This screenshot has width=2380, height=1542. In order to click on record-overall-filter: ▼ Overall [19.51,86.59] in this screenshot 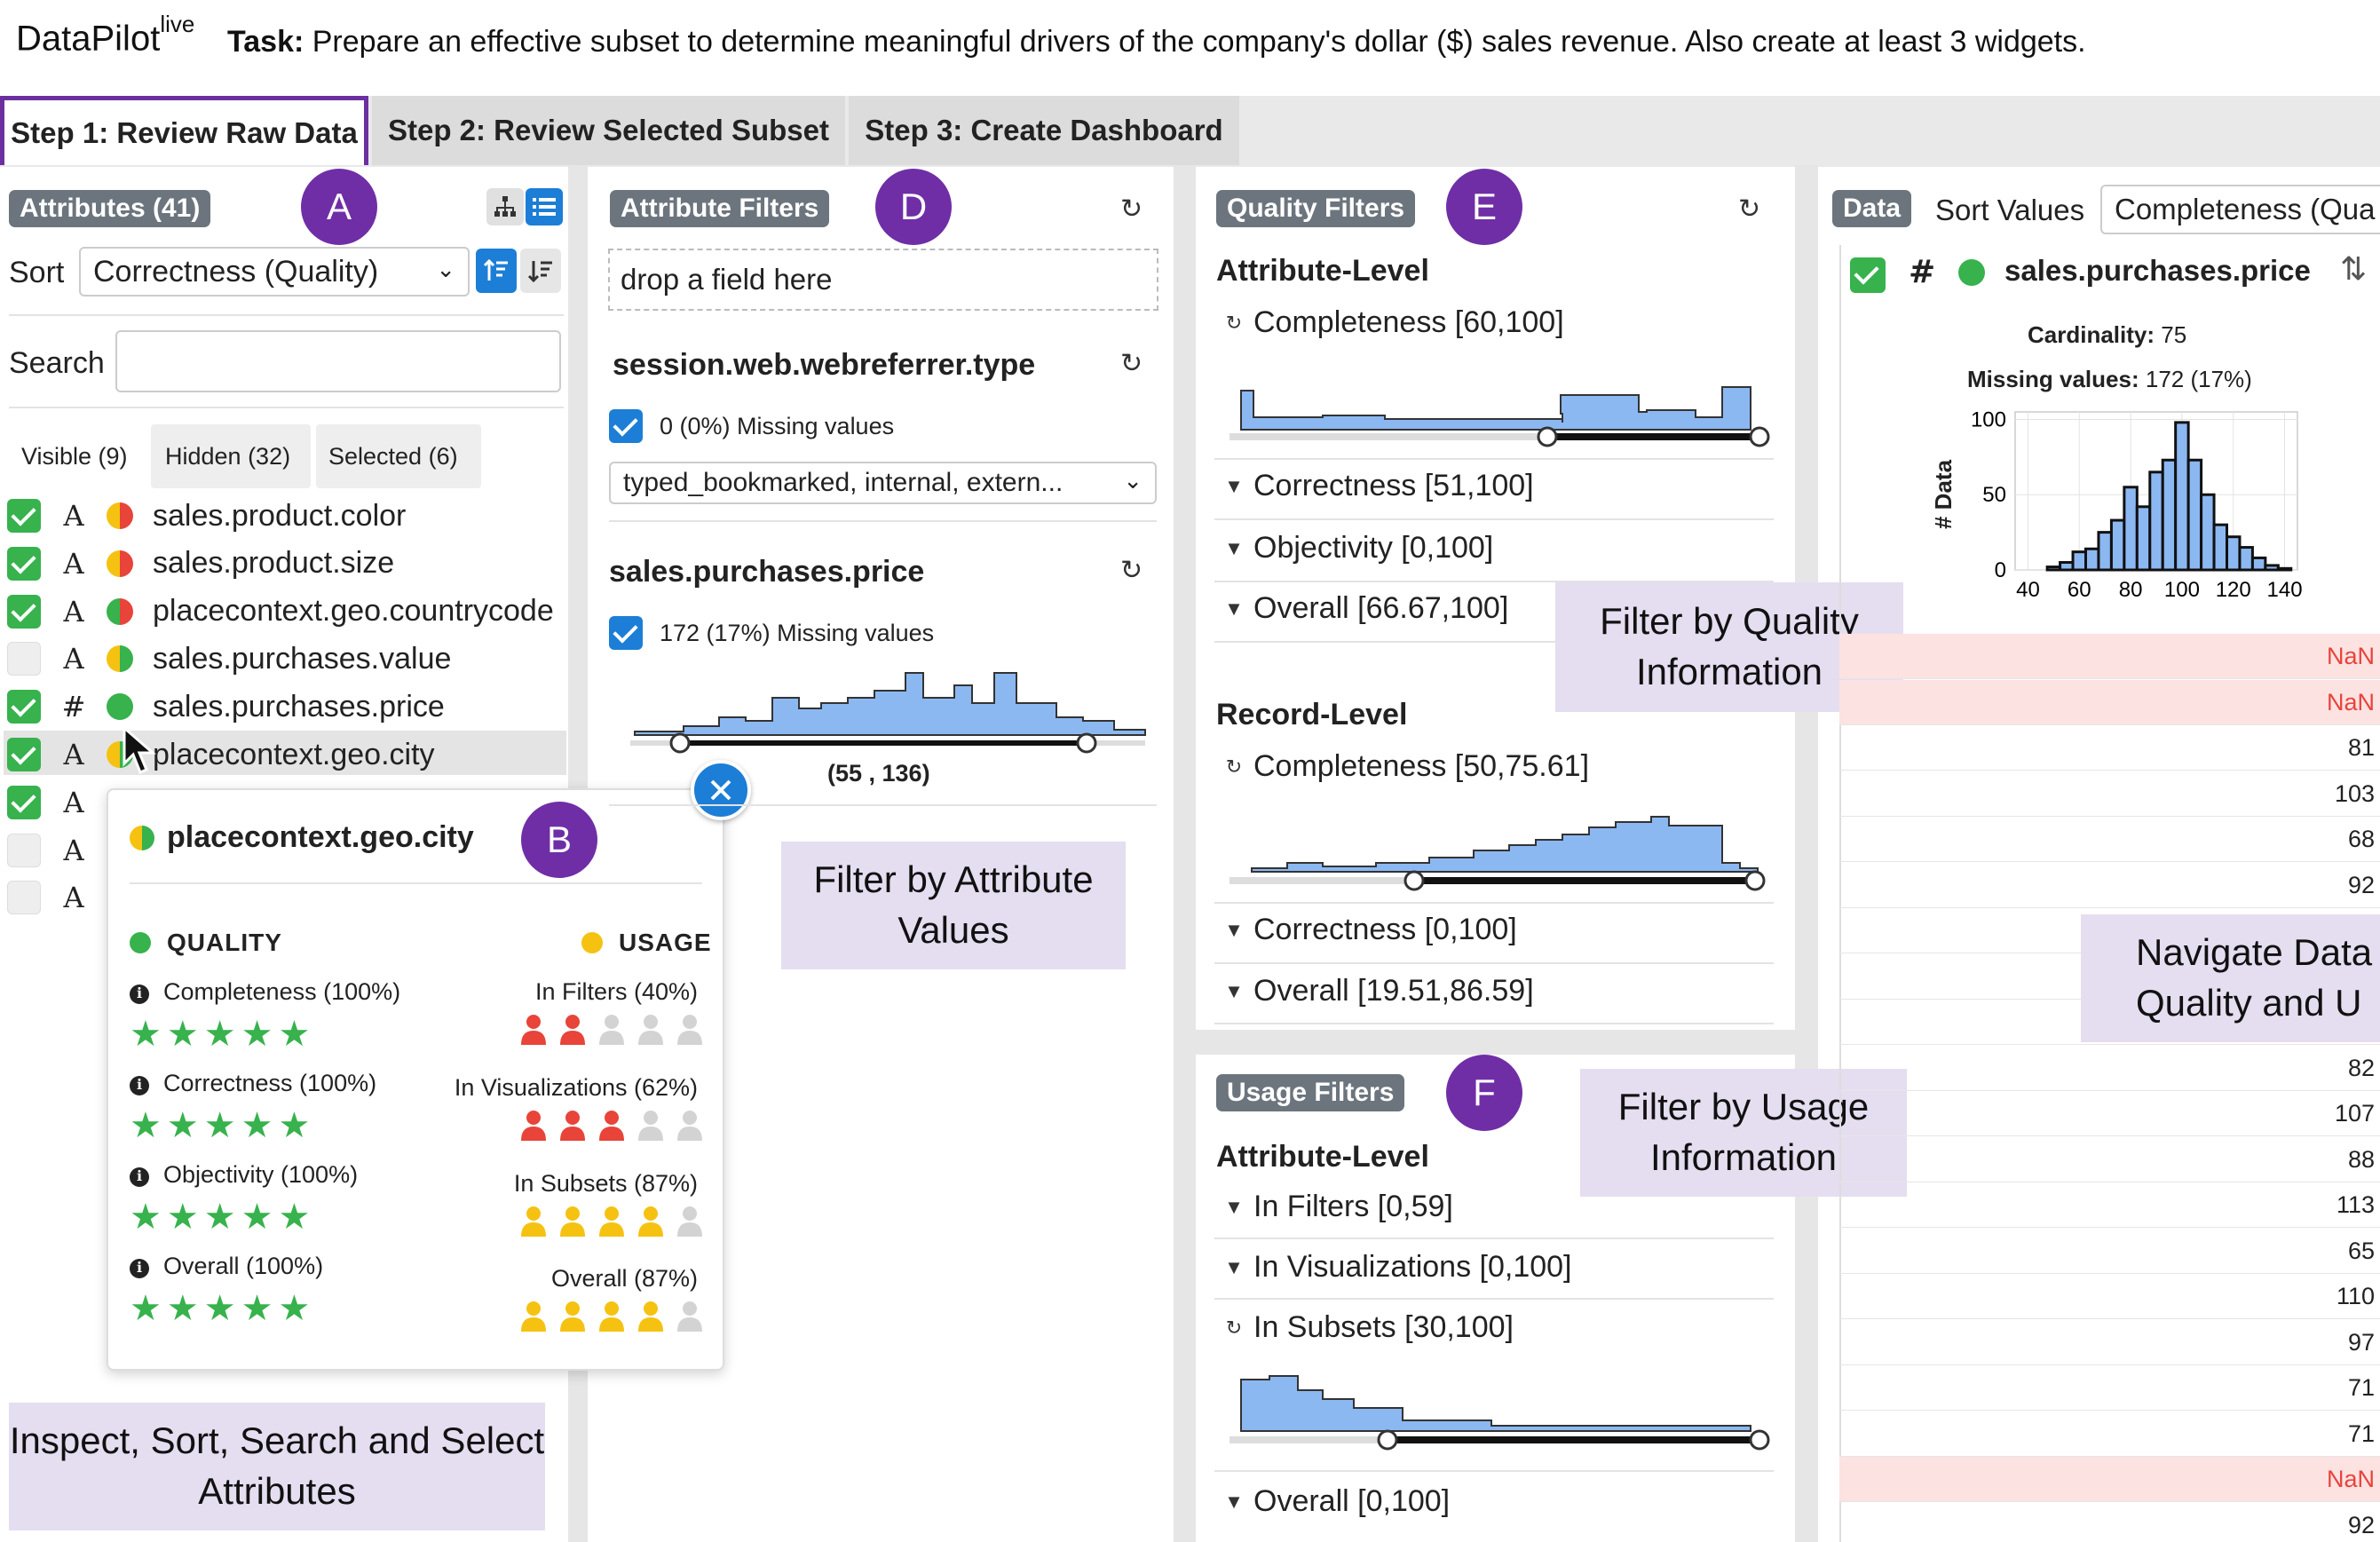, I will do `click(1374, 991)`.